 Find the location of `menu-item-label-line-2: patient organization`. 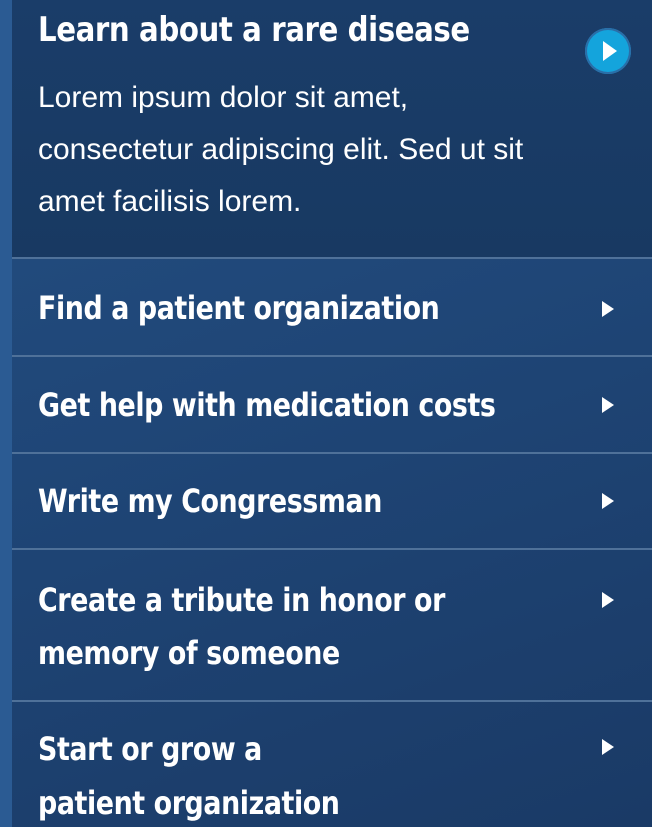

menu-item-label-line-2: patient organization is located at coordinates (189, 803).